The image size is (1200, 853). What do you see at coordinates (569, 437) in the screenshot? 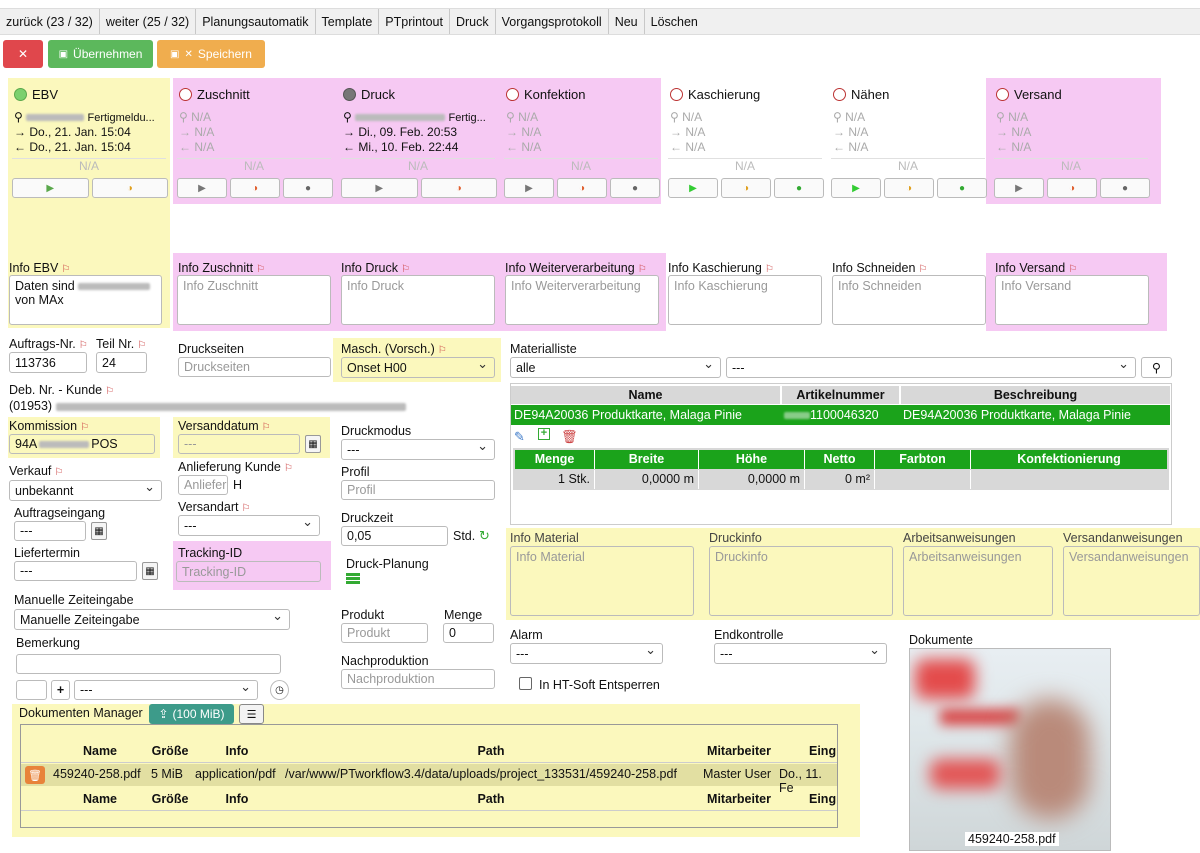
I see `delete-icon: 🗑` at bounding box center [569, 437].